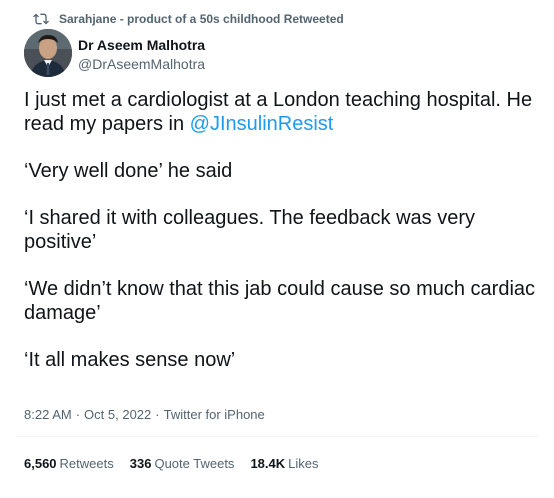 The image size is (554, 498). Describe the element at coordinates (130, 360) in the screenshot. I see `tweet-paragraph: ‘It all makes sense now’` at that location.